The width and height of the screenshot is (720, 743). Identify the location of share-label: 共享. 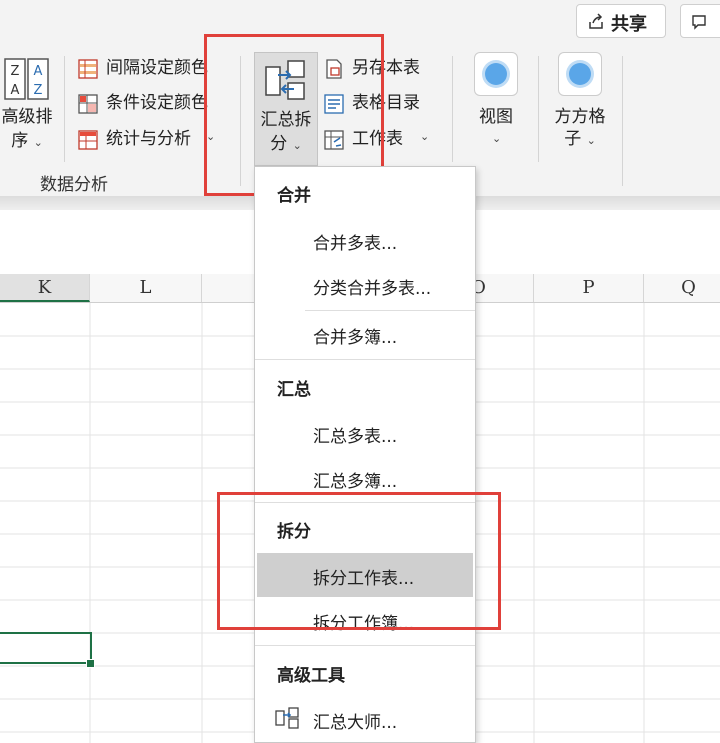
(629, 24).